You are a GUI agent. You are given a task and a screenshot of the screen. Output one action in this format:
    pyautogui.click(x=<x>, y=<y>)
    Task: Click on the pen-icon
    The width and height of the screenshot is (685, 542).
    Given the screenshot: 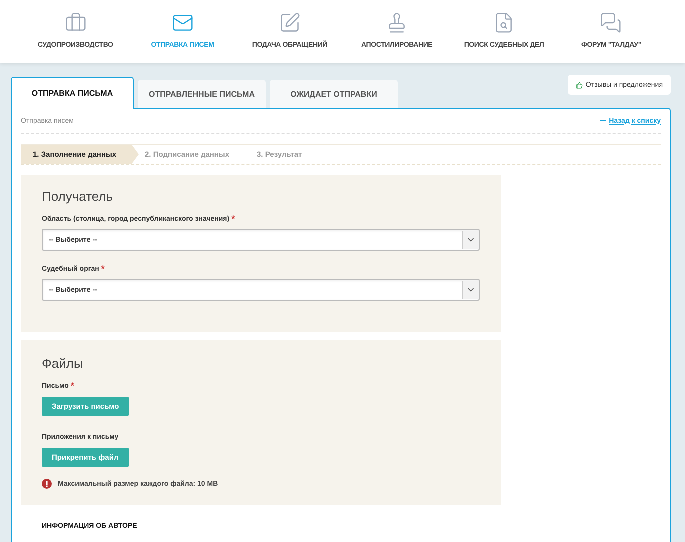 What is the action you would take?
    pyautogui.click(x=289, y=23)
    